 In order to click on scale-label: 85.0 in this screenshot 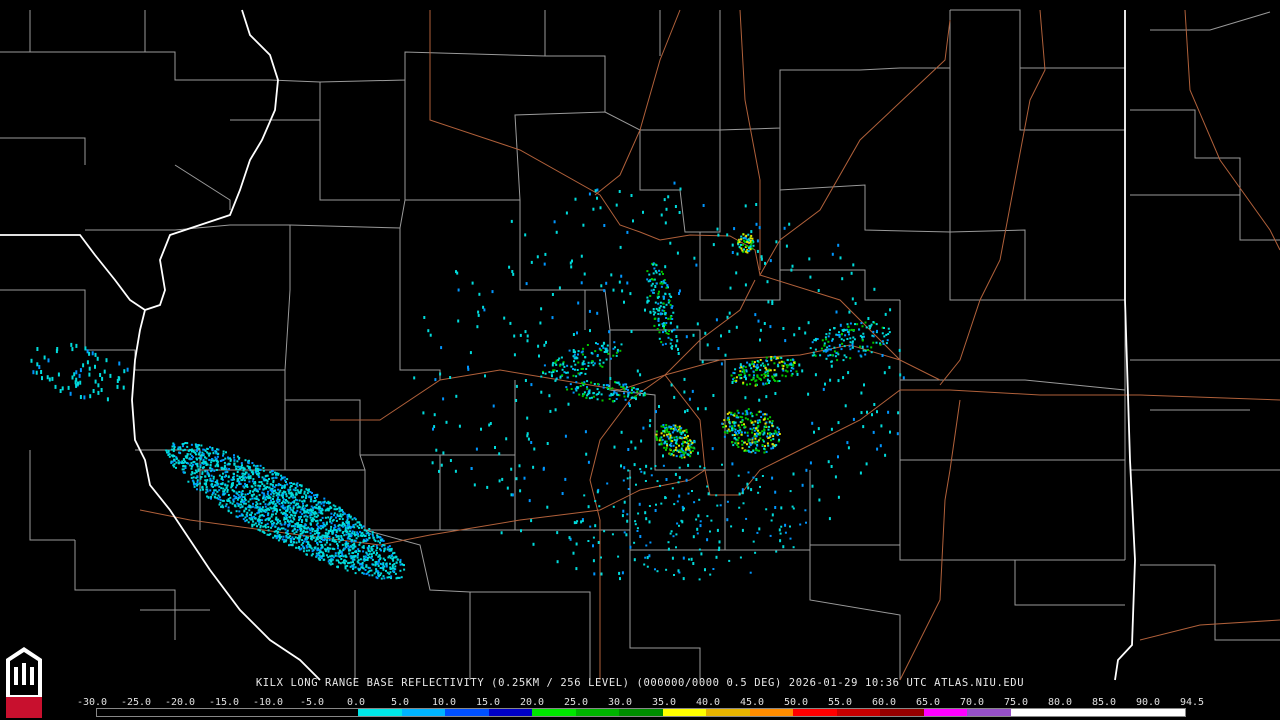, I will do `click(1104, 702)`.